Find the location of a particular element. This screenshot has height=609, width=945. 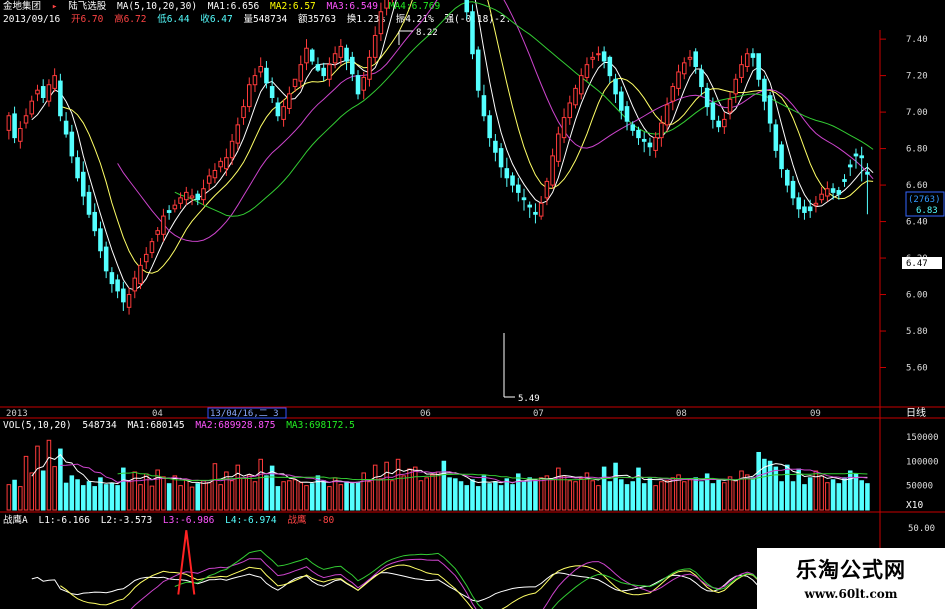

time-label-06: 06 is located at coordinates (425, 414).